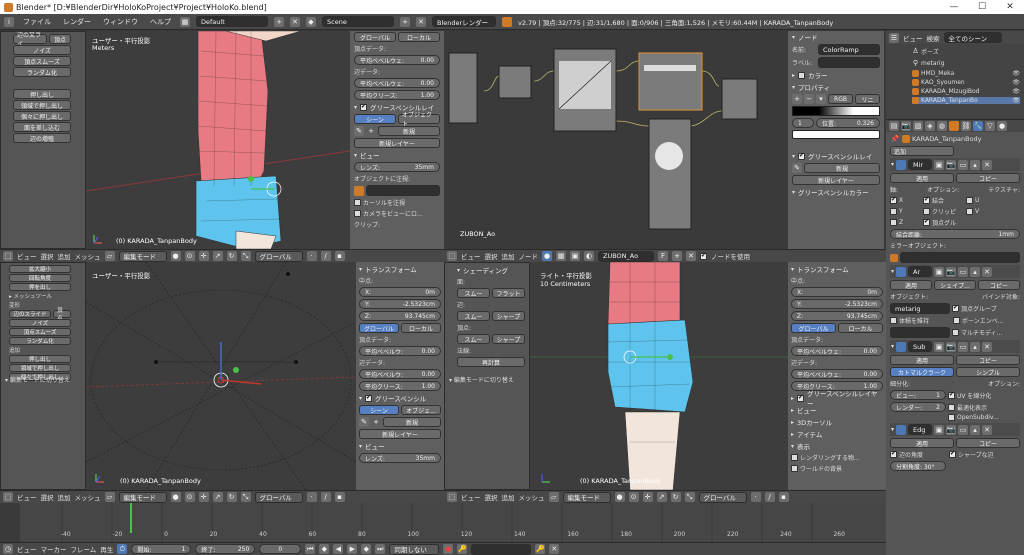  What do you see at coordinates (933, 63) in the screenshot?
I see `outliner-item: metarig` at bounding box center [933, 63].